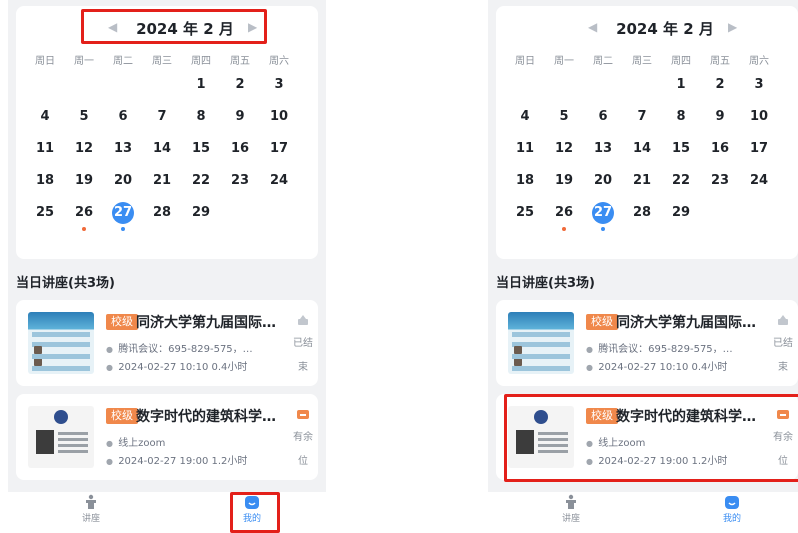 The width and height of the screenshot is (798, 533). Describe the element at coordinates (783, 367) in the screenshot. I see `status-text: 束` at that location.